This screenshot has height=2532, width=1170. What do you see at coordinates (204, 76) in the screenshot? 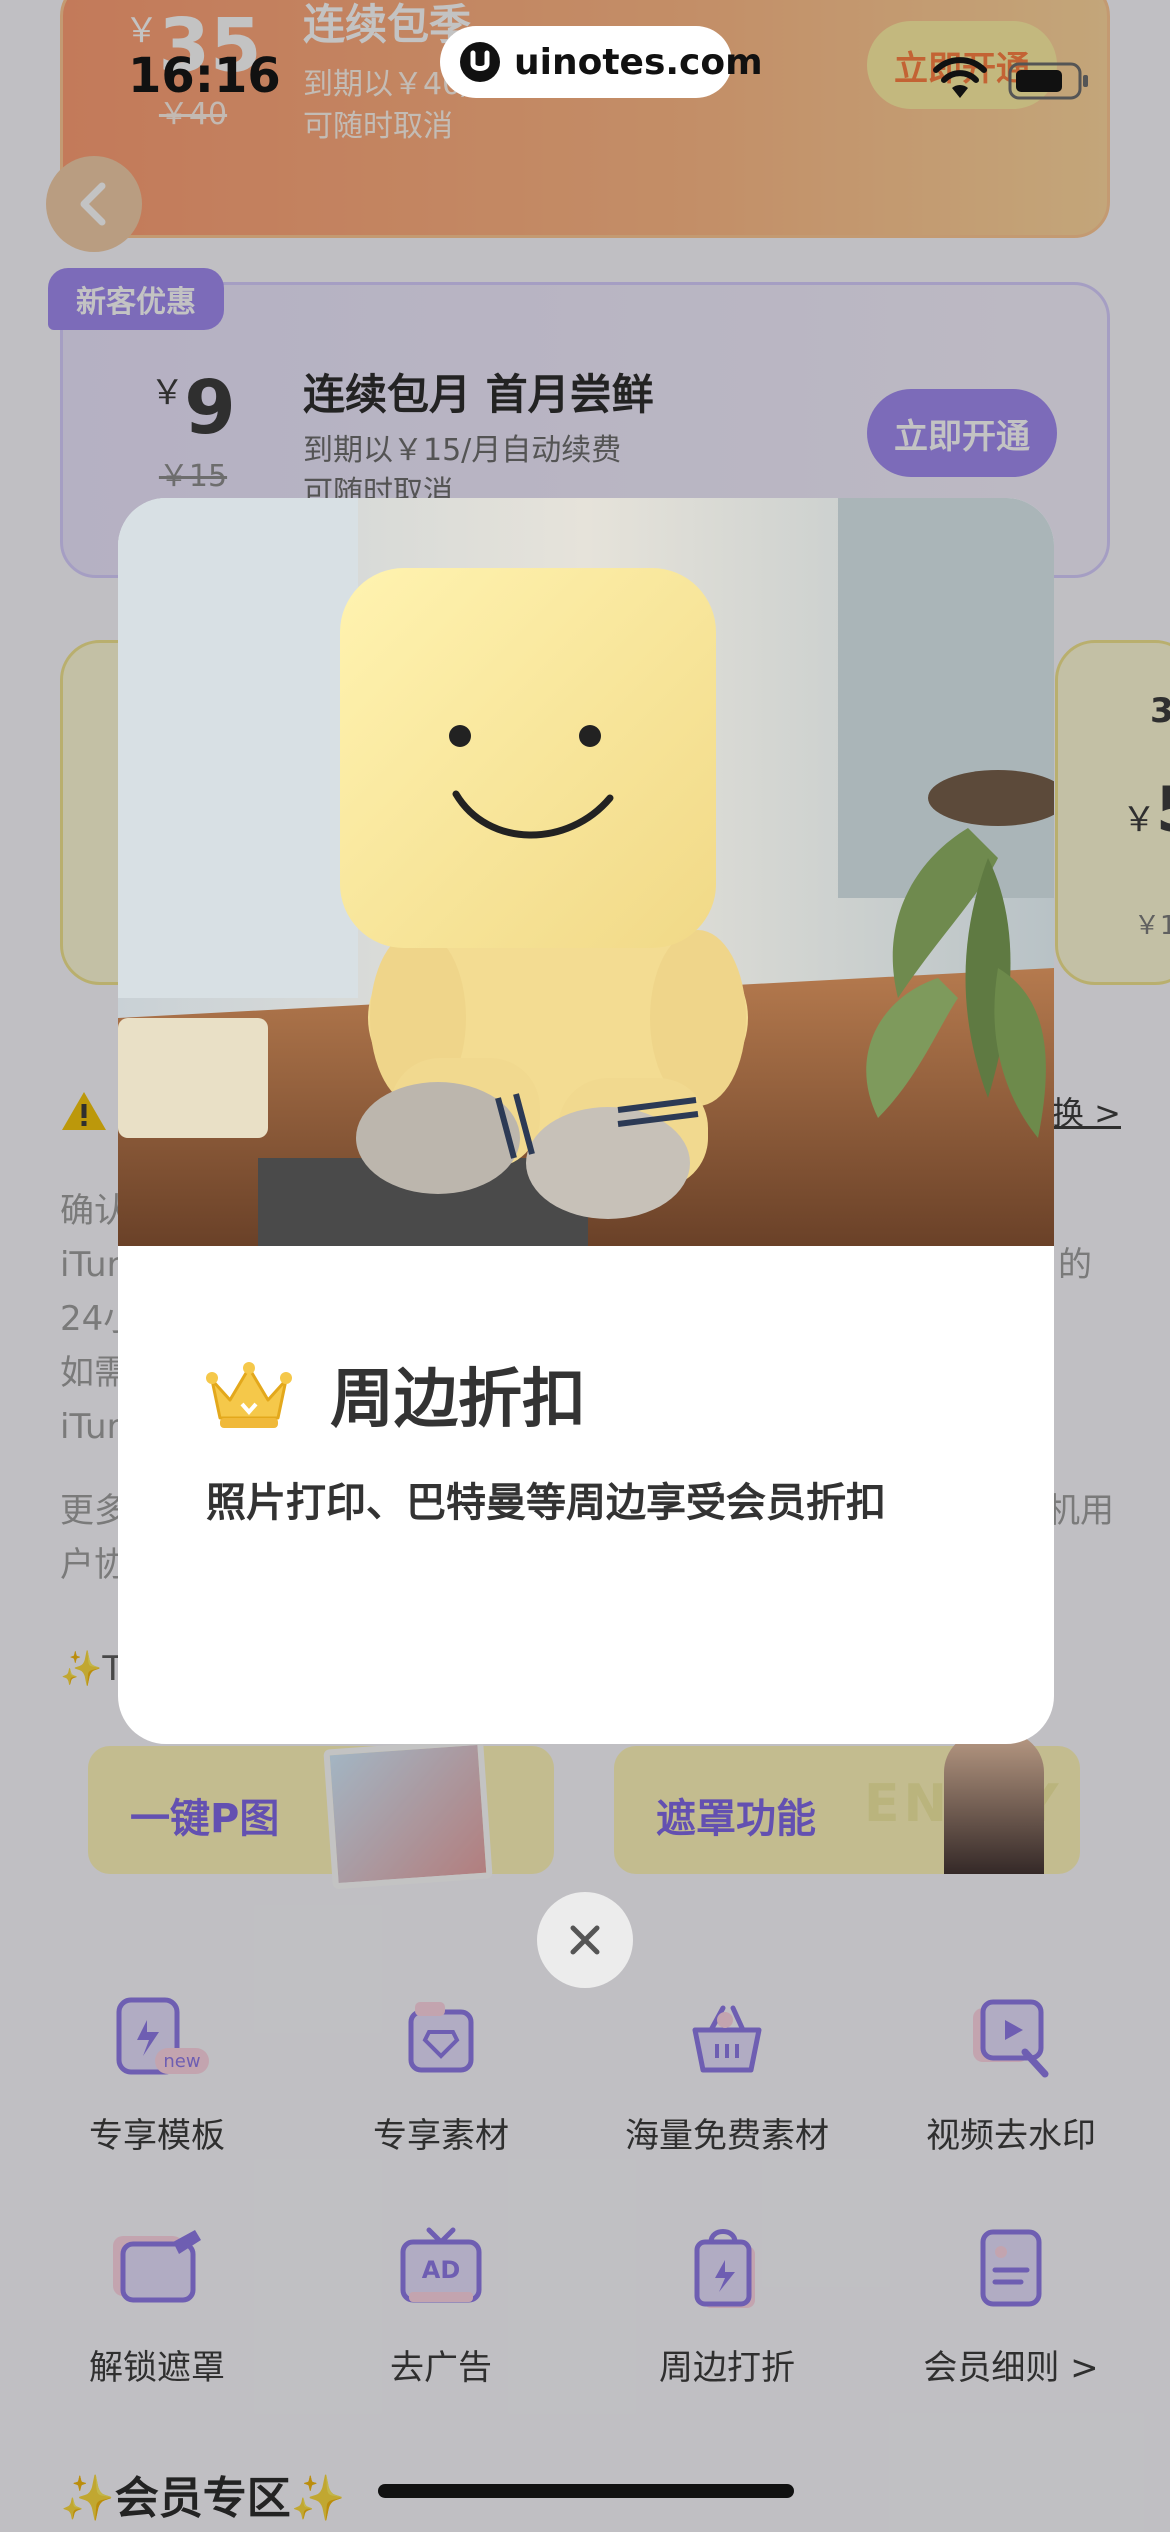
I see `status-time: 16:16` at bounding box center [204, 76].